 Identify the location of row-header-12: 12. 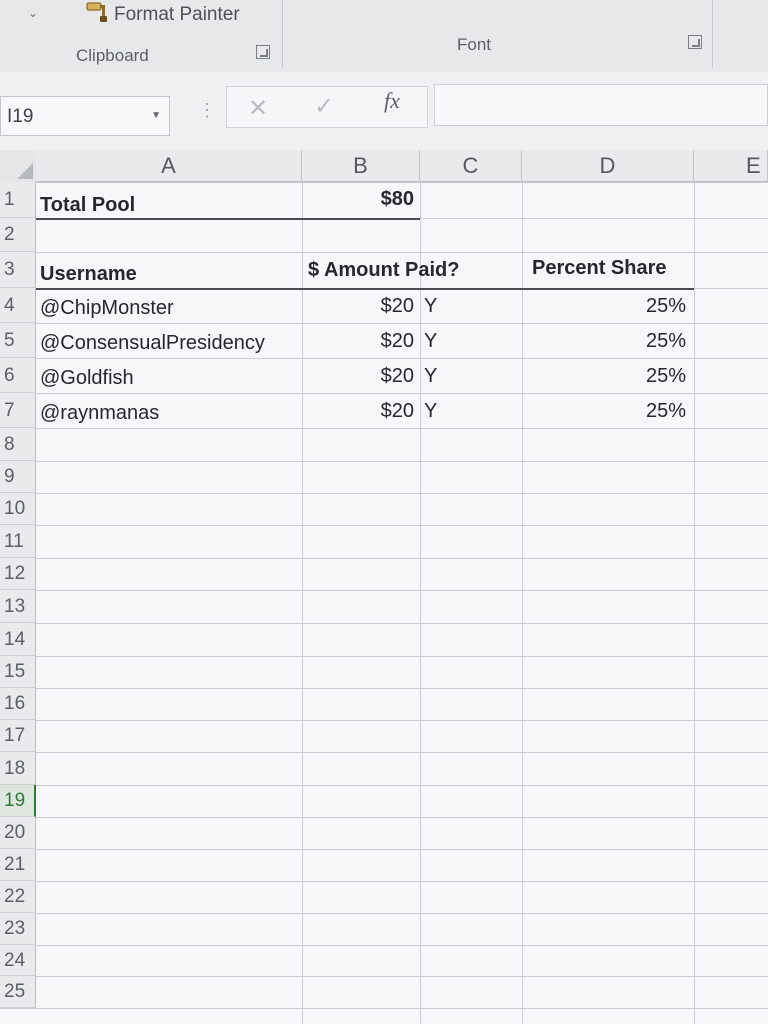
(18, 574).